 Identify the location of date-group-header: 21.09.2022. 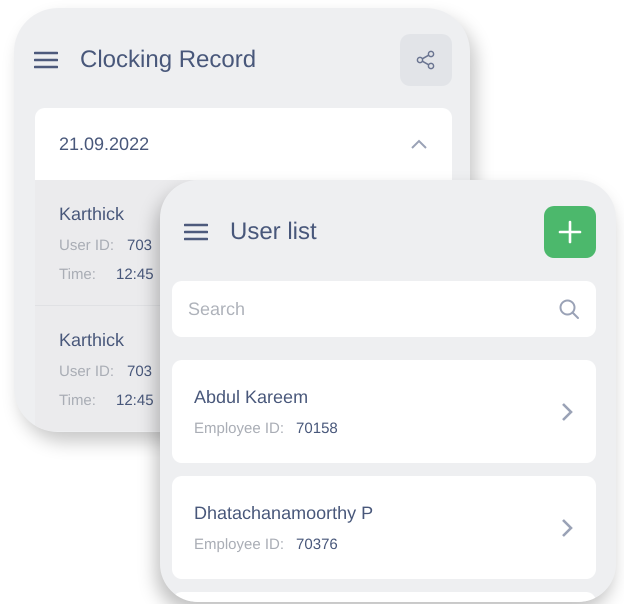
(243, 144).